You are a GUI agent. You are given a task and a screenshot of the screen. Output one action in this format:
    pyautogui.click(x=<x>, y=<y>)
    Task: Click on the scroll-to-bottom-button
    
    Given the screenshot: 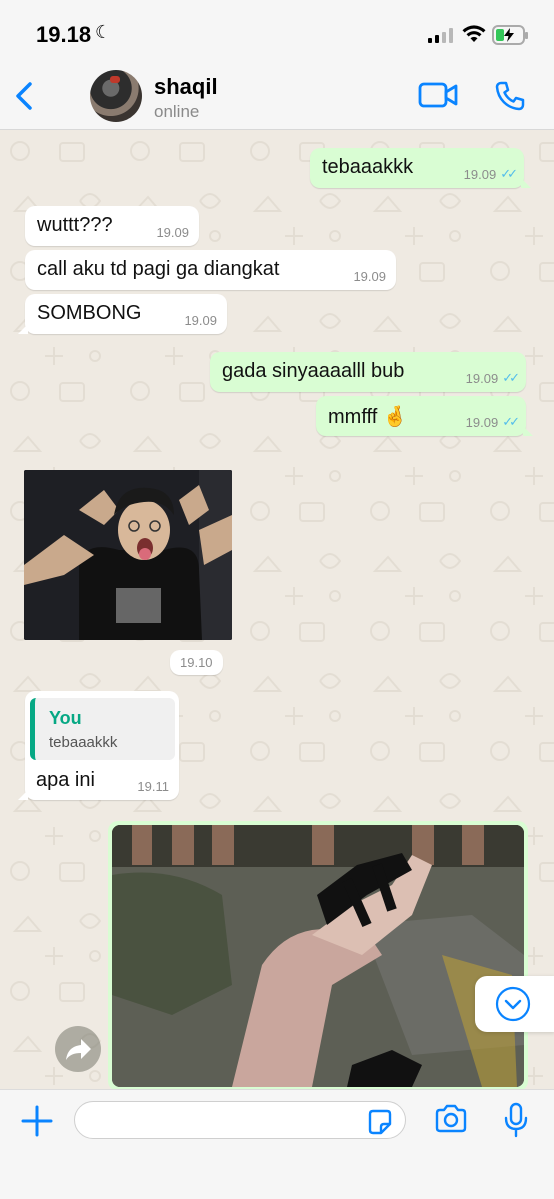 What is the action you would take?
    pyautogui.click(x=514, y=1004)
    